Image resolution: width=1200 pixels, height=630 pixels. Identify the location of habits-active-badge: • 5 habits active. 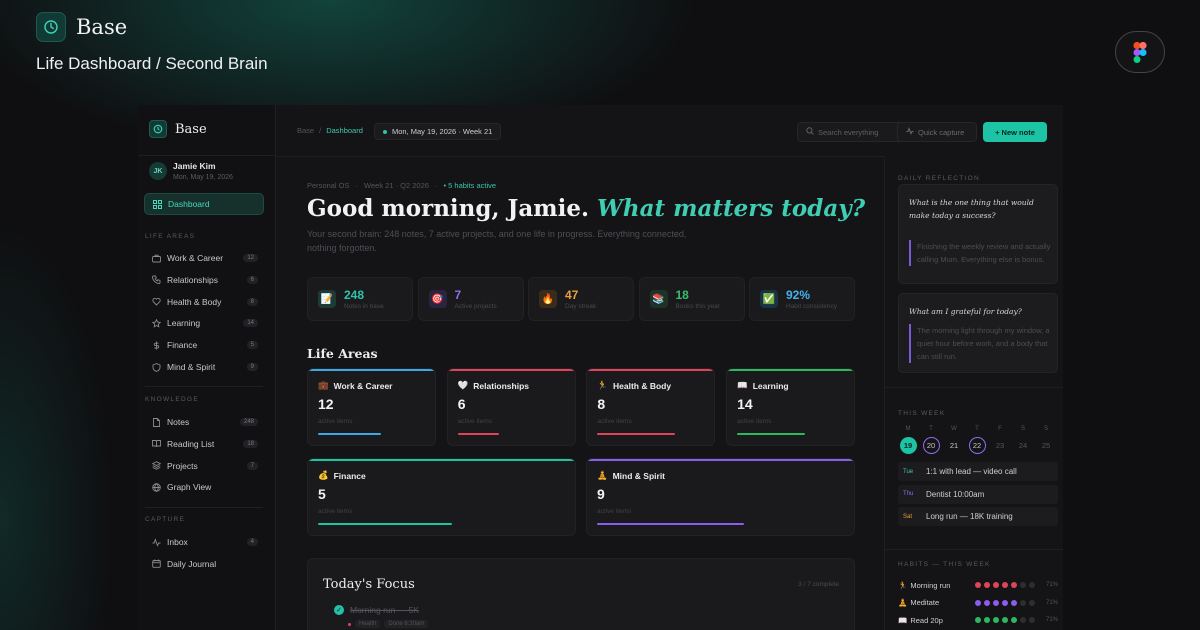
(470, 185).